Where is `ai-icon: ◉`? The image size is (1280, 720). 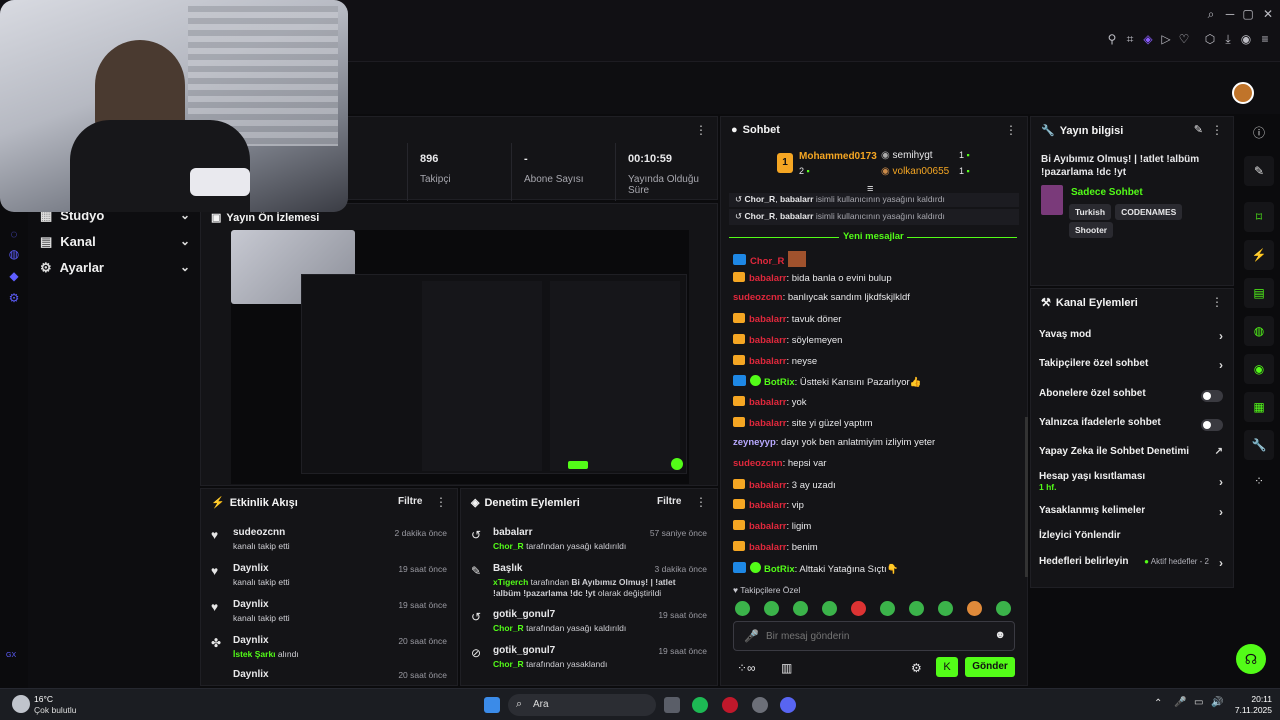 ai-icon: ◉ is located at coordinates (1246, 39).